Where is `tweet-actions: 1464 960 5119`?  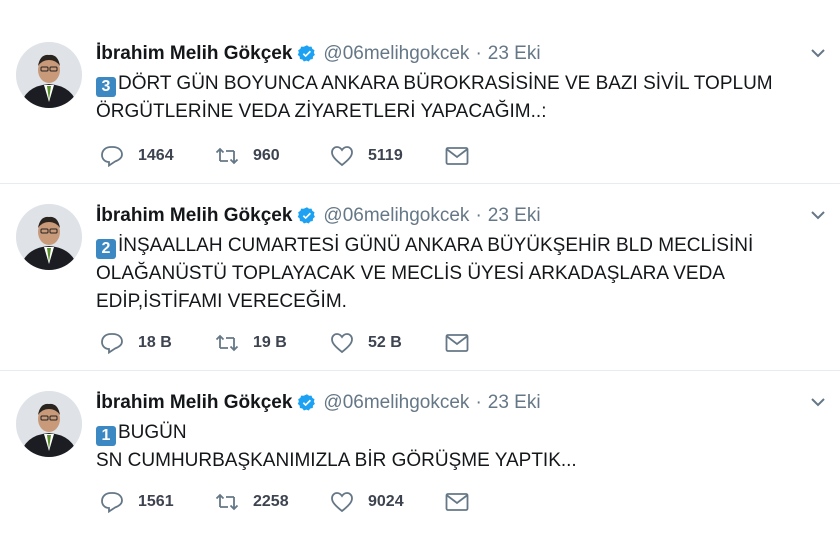 tweet-actions: 1464 960 5119 is located at coordinates (291, 156).